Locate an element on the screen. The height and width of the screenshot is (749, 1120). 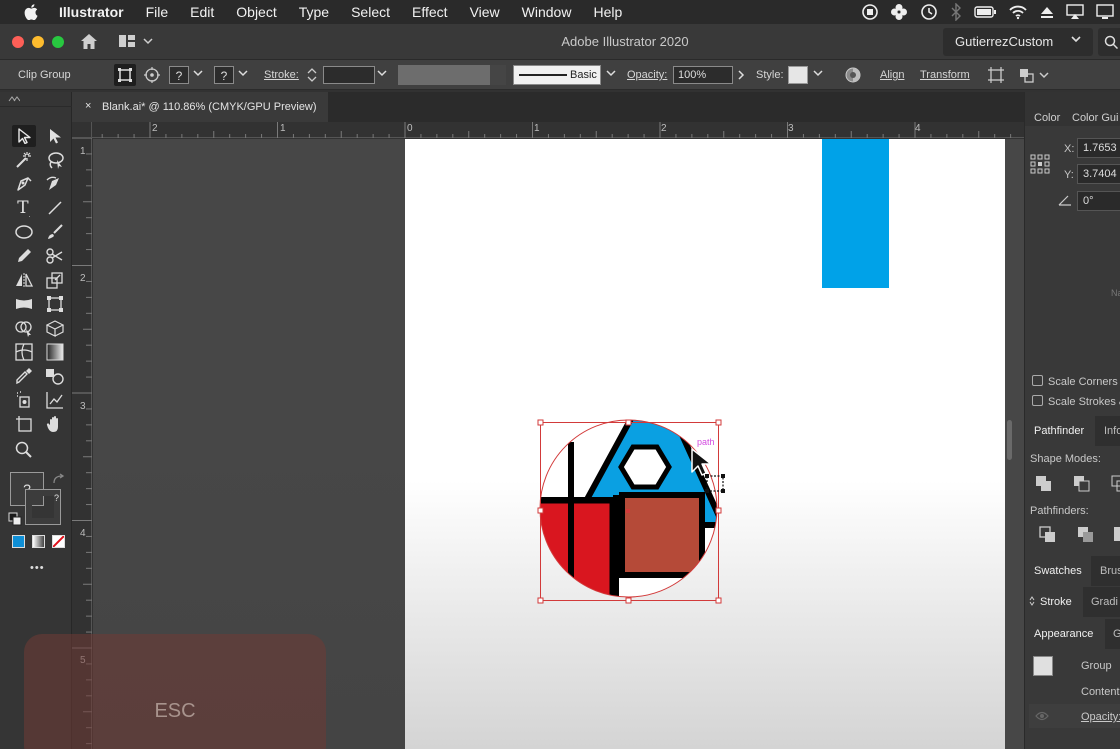
tab-stroke: Stroke is located at coordinates (1056, 602).